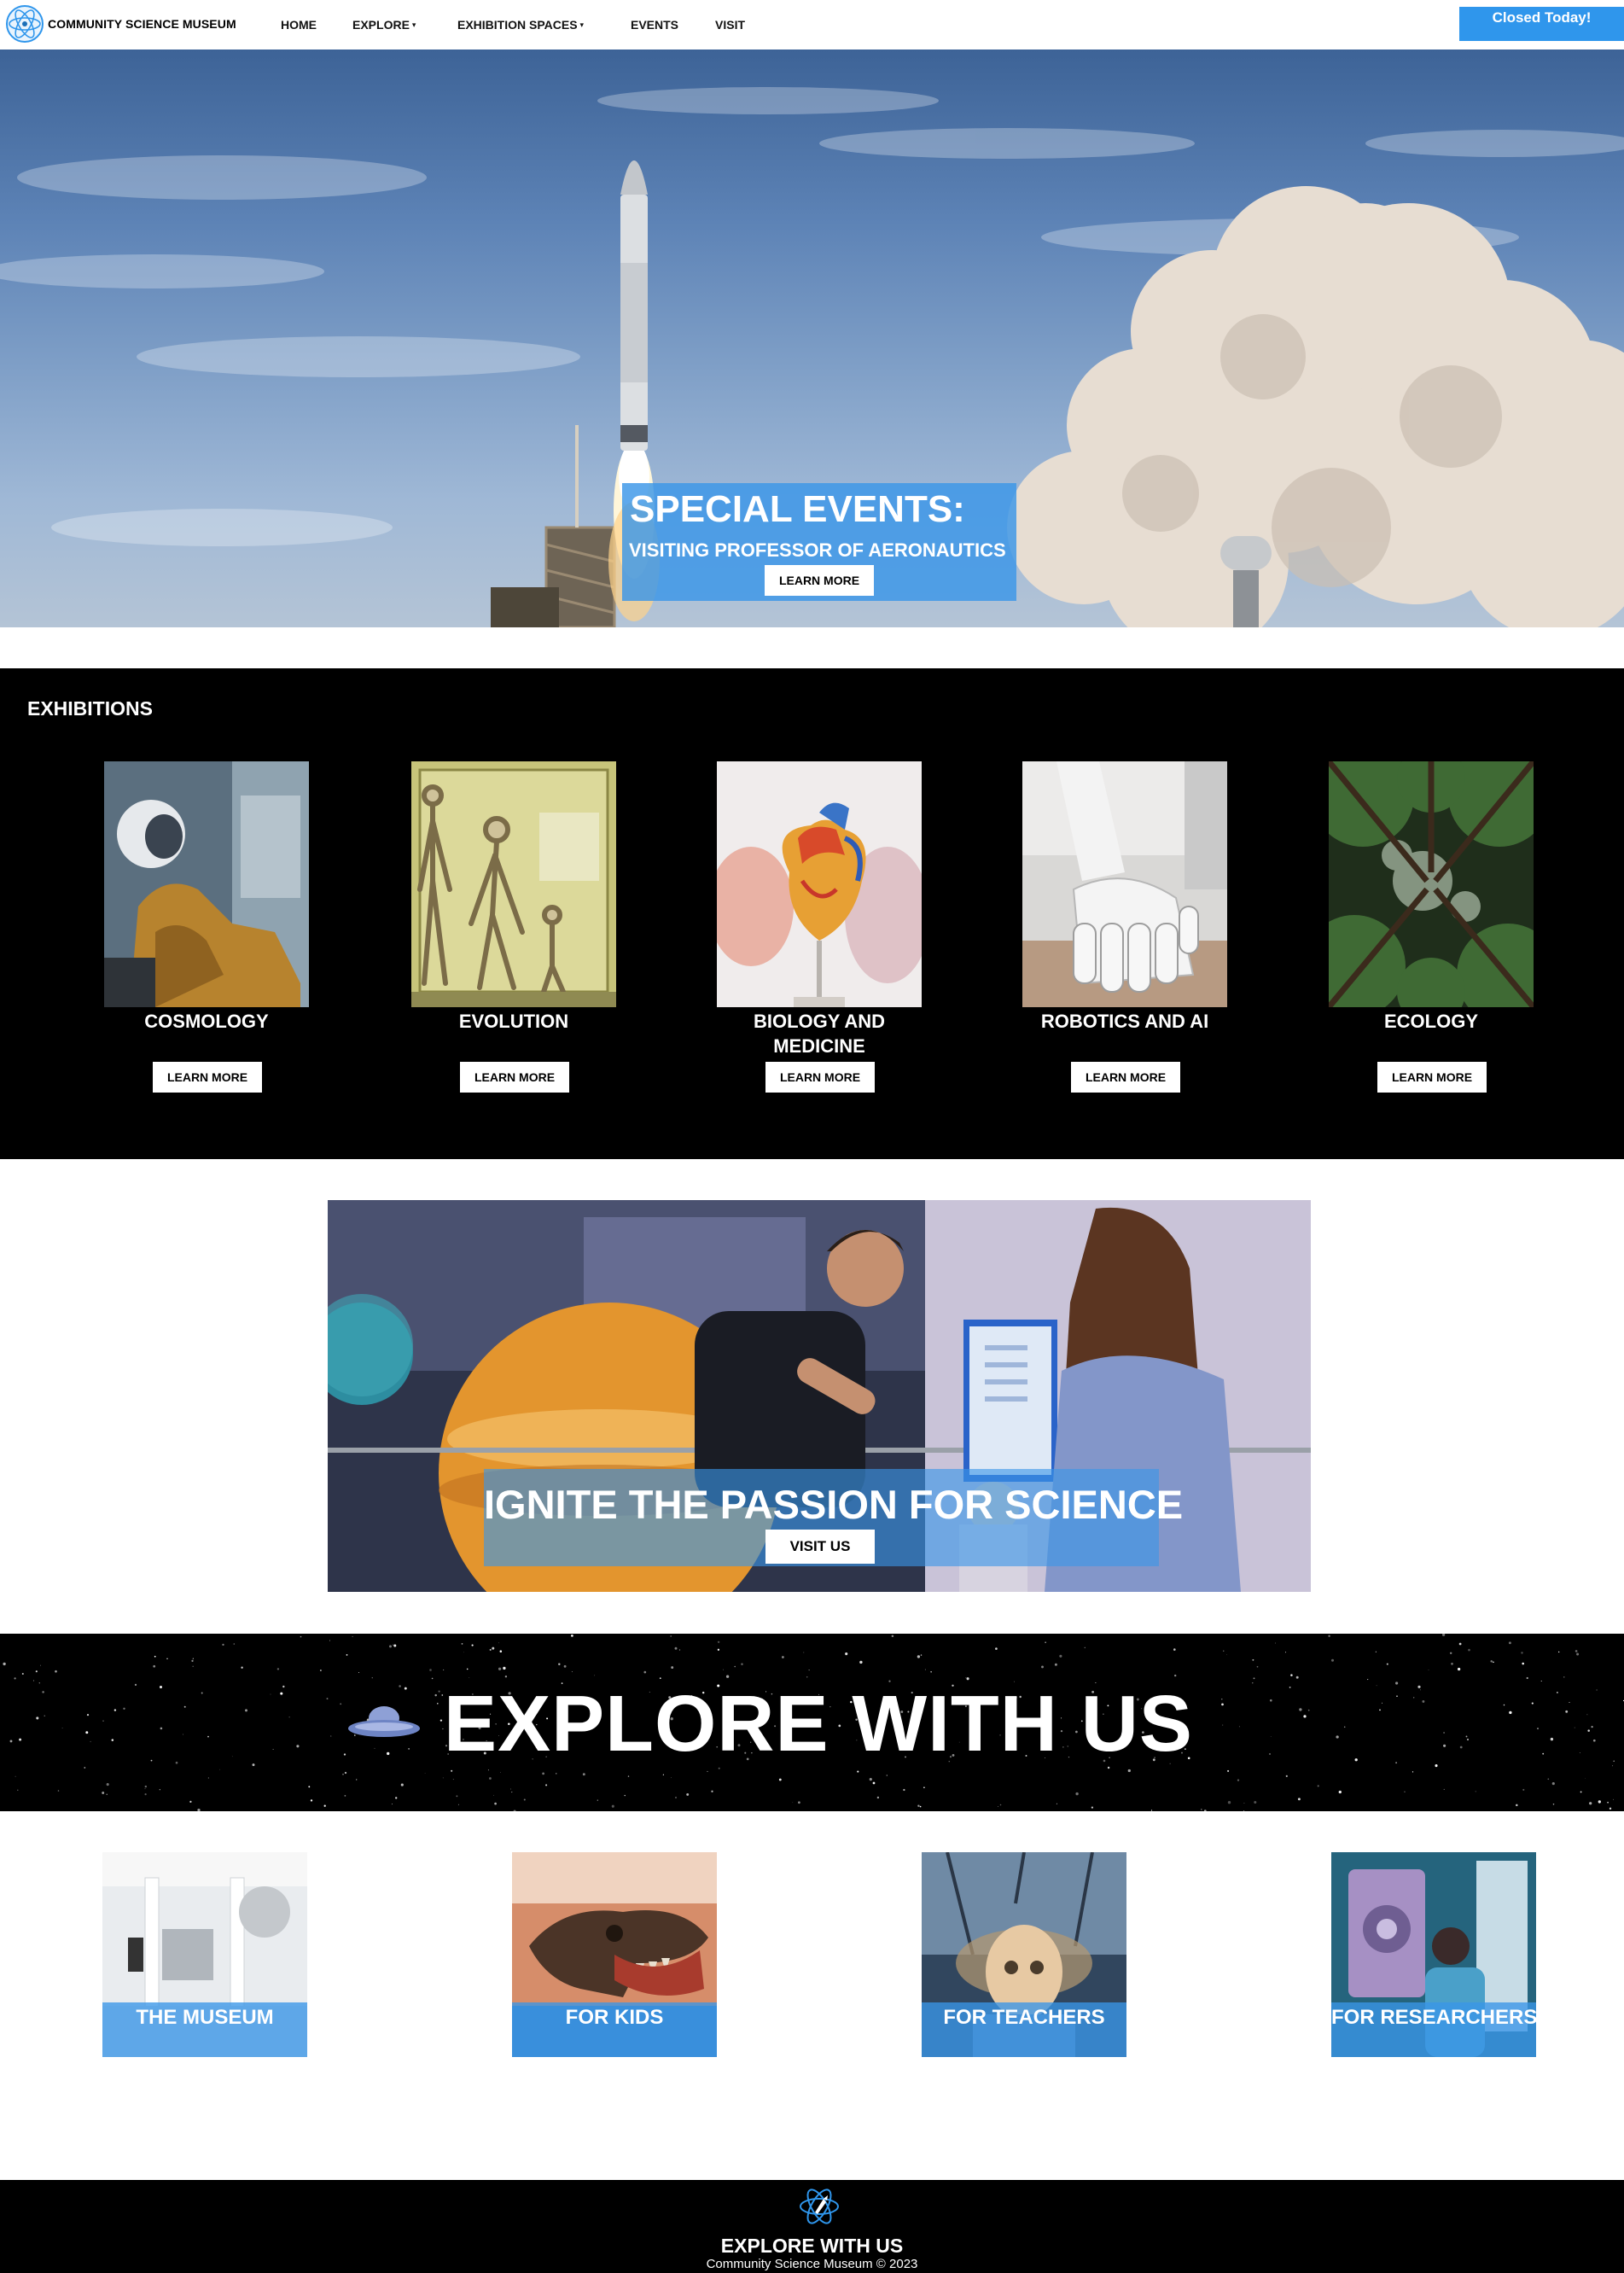  Describe the element at coordinates (1430, 1021) in the screenshot. I see `exhibition-name: ECOLOGY` at that location.